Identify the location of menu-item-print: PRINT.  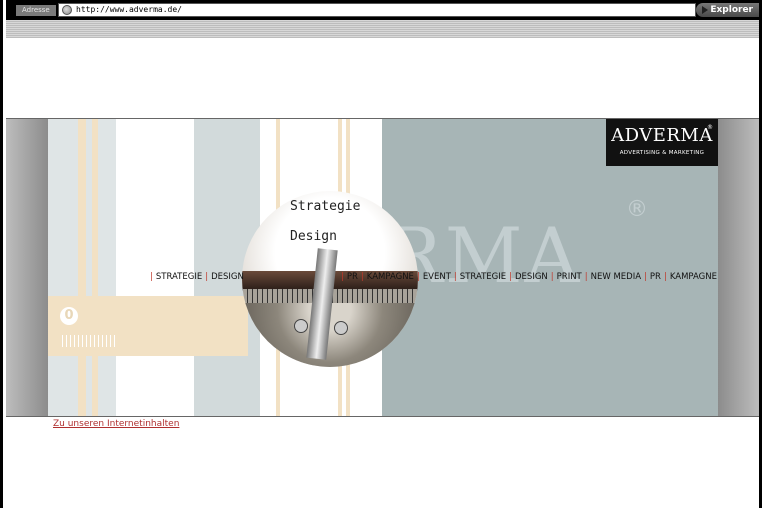
(569, 277).